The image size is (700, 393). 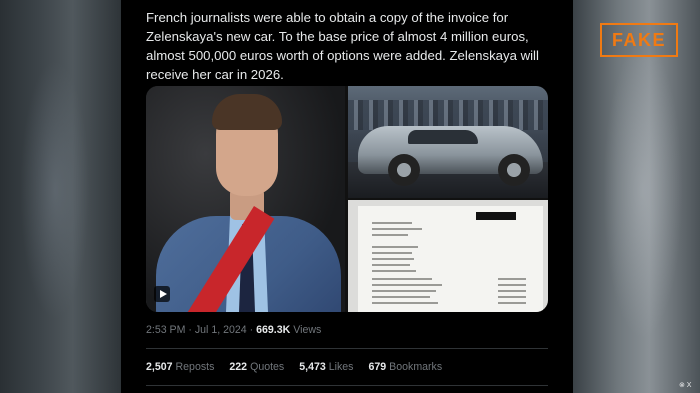 I want to click on watermark: ⊗ X, so click(x=685, y=385).